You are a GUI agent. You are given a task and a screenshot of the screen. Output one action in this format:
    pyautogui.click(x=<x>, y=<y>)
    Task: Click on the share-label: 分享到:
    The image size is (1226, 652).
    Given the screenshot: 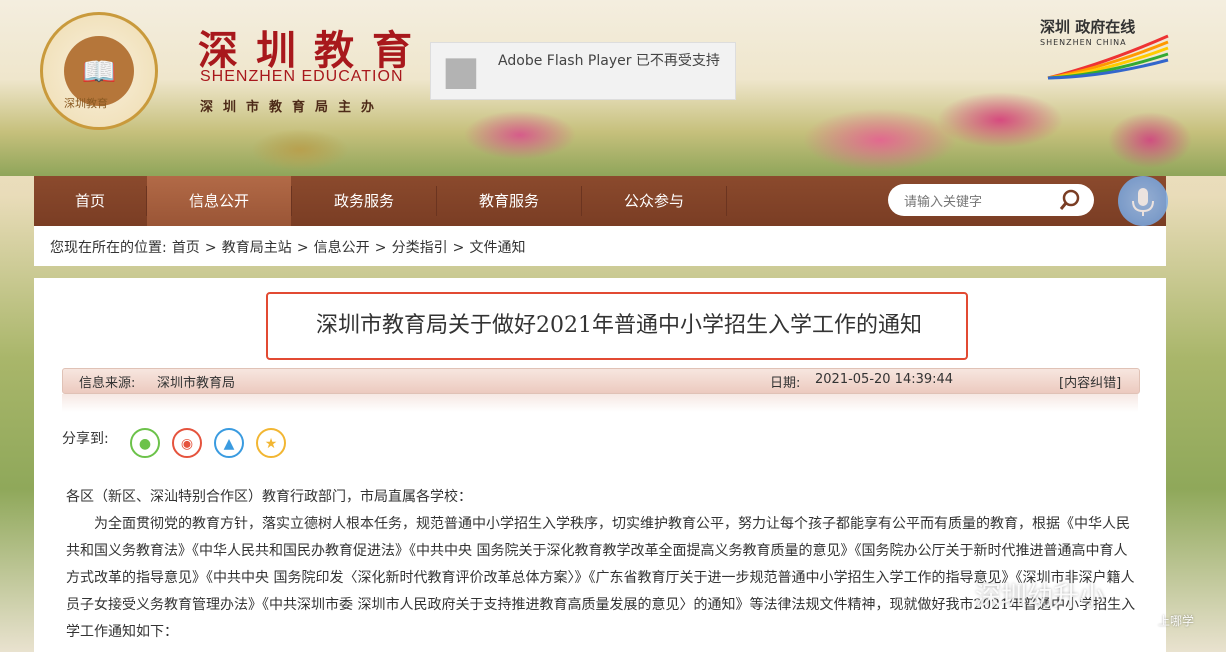 What is the action you would take?
    pyautogui.click(x=85, y=439)
    